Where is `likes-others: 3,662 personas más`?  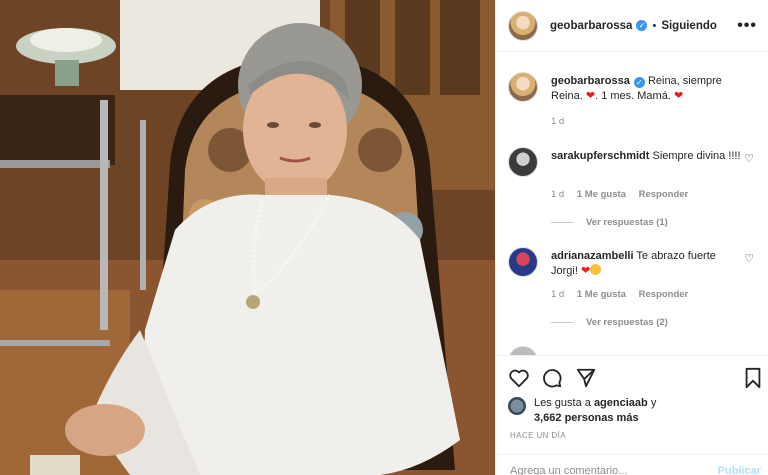
likes-others: 3,662 personas más is located at coordinates (586, 418).